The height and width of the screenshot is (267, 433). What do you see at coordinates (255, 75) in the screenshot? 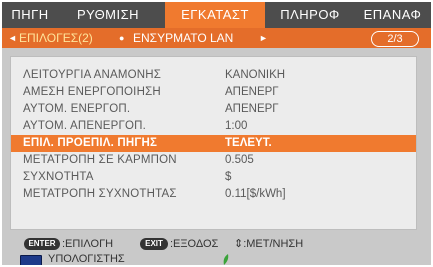
I see `setting-value: ΚΑΝΟΝΙΚΗ` at bounding box center [255, 75].